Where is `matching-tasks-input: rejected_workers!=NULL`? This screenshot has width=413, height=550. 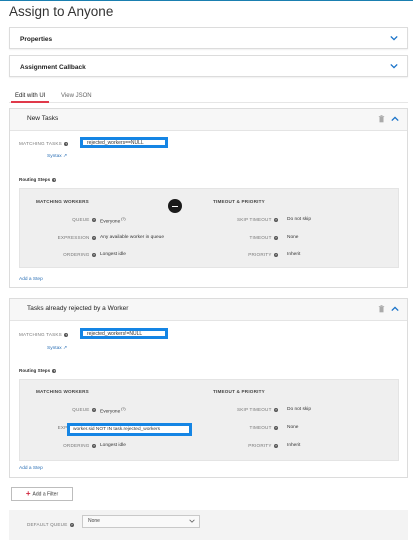 matching-tasks-input: rejected_workers!=NULL is located at coordinates (124, 333).